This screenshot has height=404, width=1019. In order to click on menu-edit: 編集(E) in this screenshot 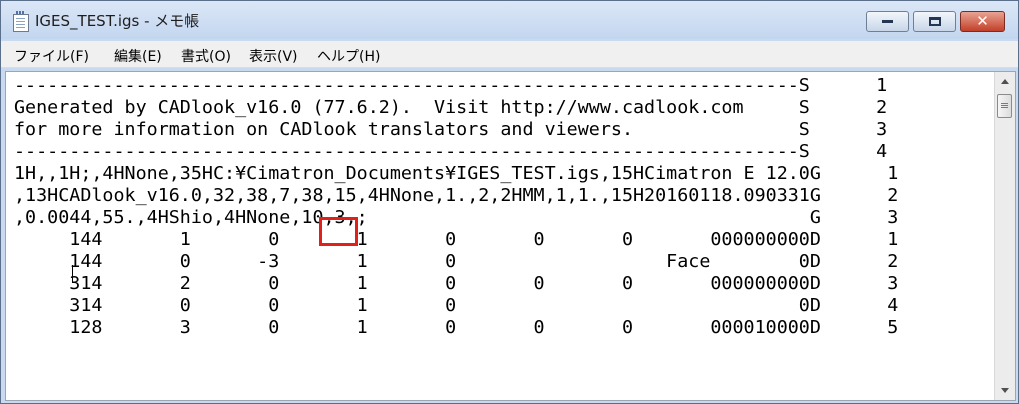, I will do `click(138, 56)`.